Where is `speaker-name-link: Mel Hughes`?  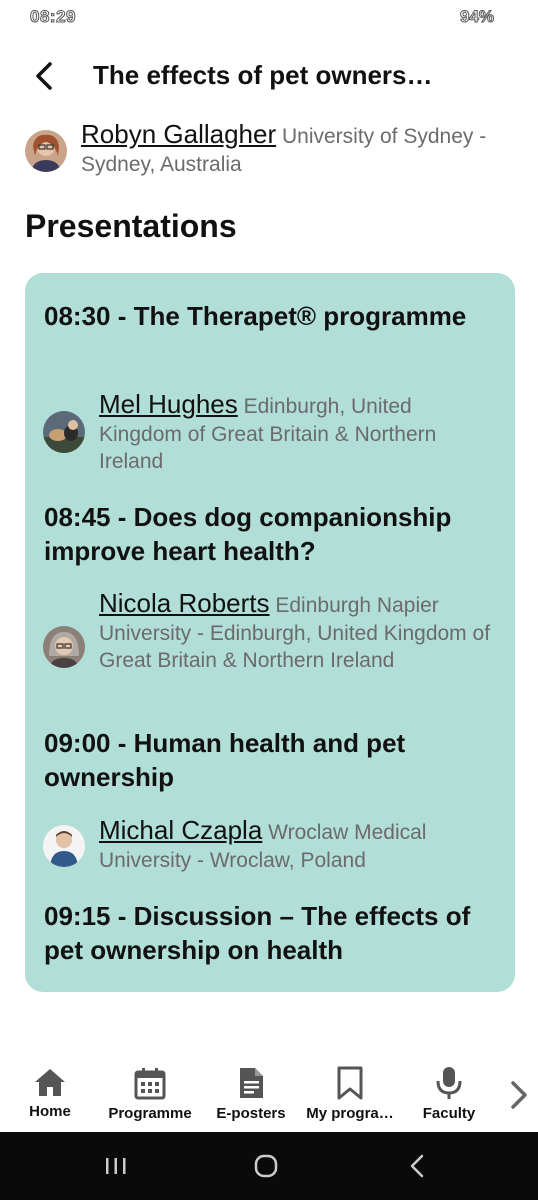
speaker-name-link: Mel Hughes is located at coordinates (168, 404).